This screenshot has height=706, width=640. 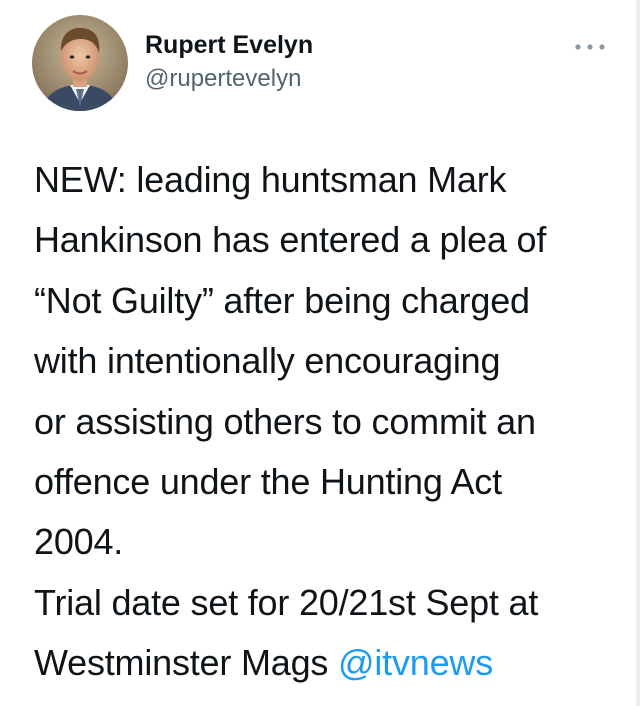 I want to click on author-avatar, so click(x=80, y=63).